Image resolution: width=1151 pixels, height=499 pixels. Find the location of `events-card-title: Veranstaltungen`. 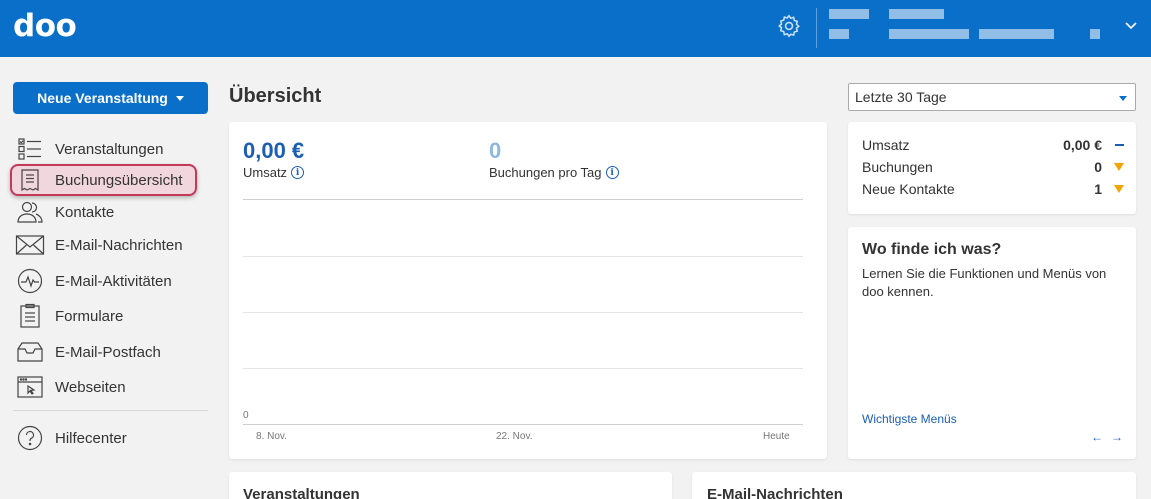

events-card-title: Veranstaltungen is located at coordinates (301, 492).